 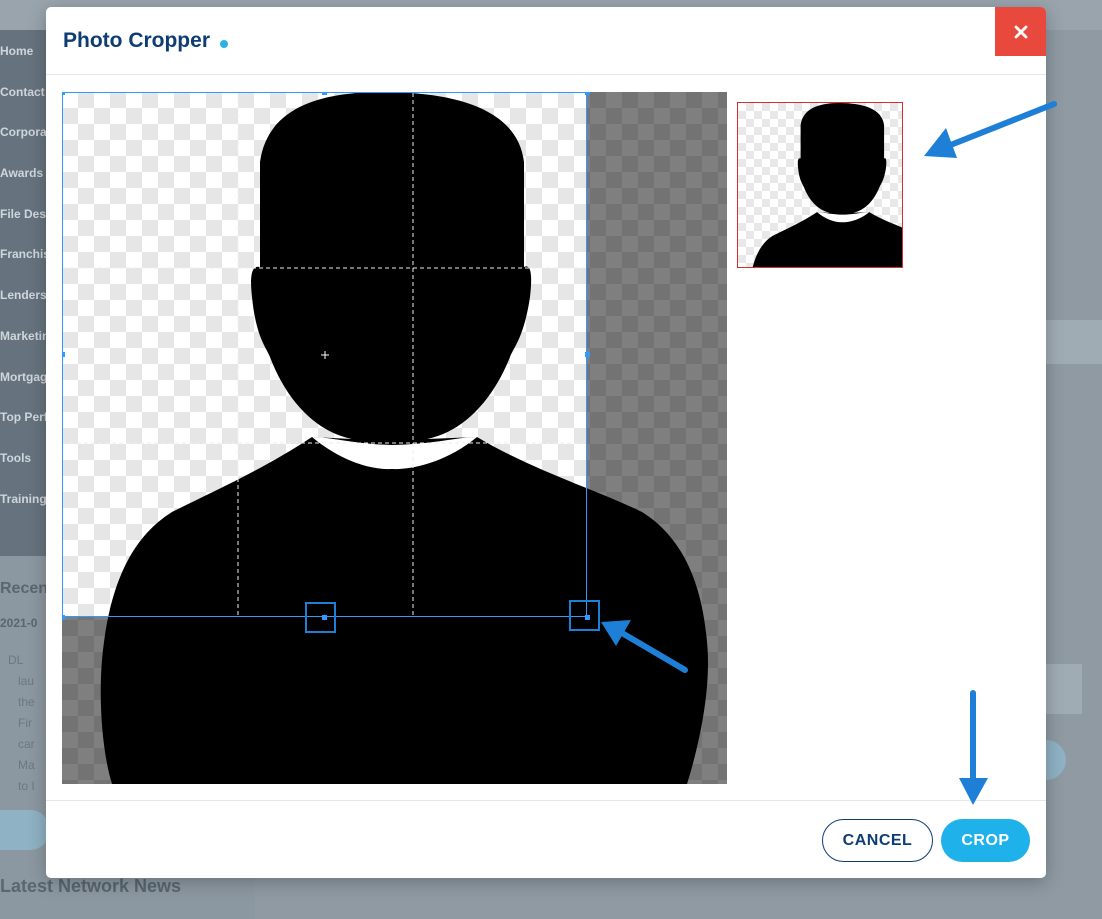 I want to click on bg-nav-item: Marketin, so click(x=23, y=335).